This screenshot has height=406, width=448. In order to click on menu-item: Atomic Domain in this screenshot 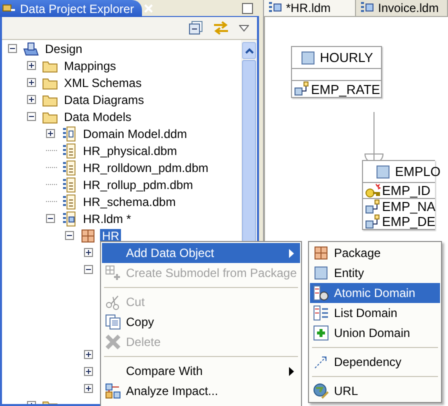, I will do `click(375, 293)`.